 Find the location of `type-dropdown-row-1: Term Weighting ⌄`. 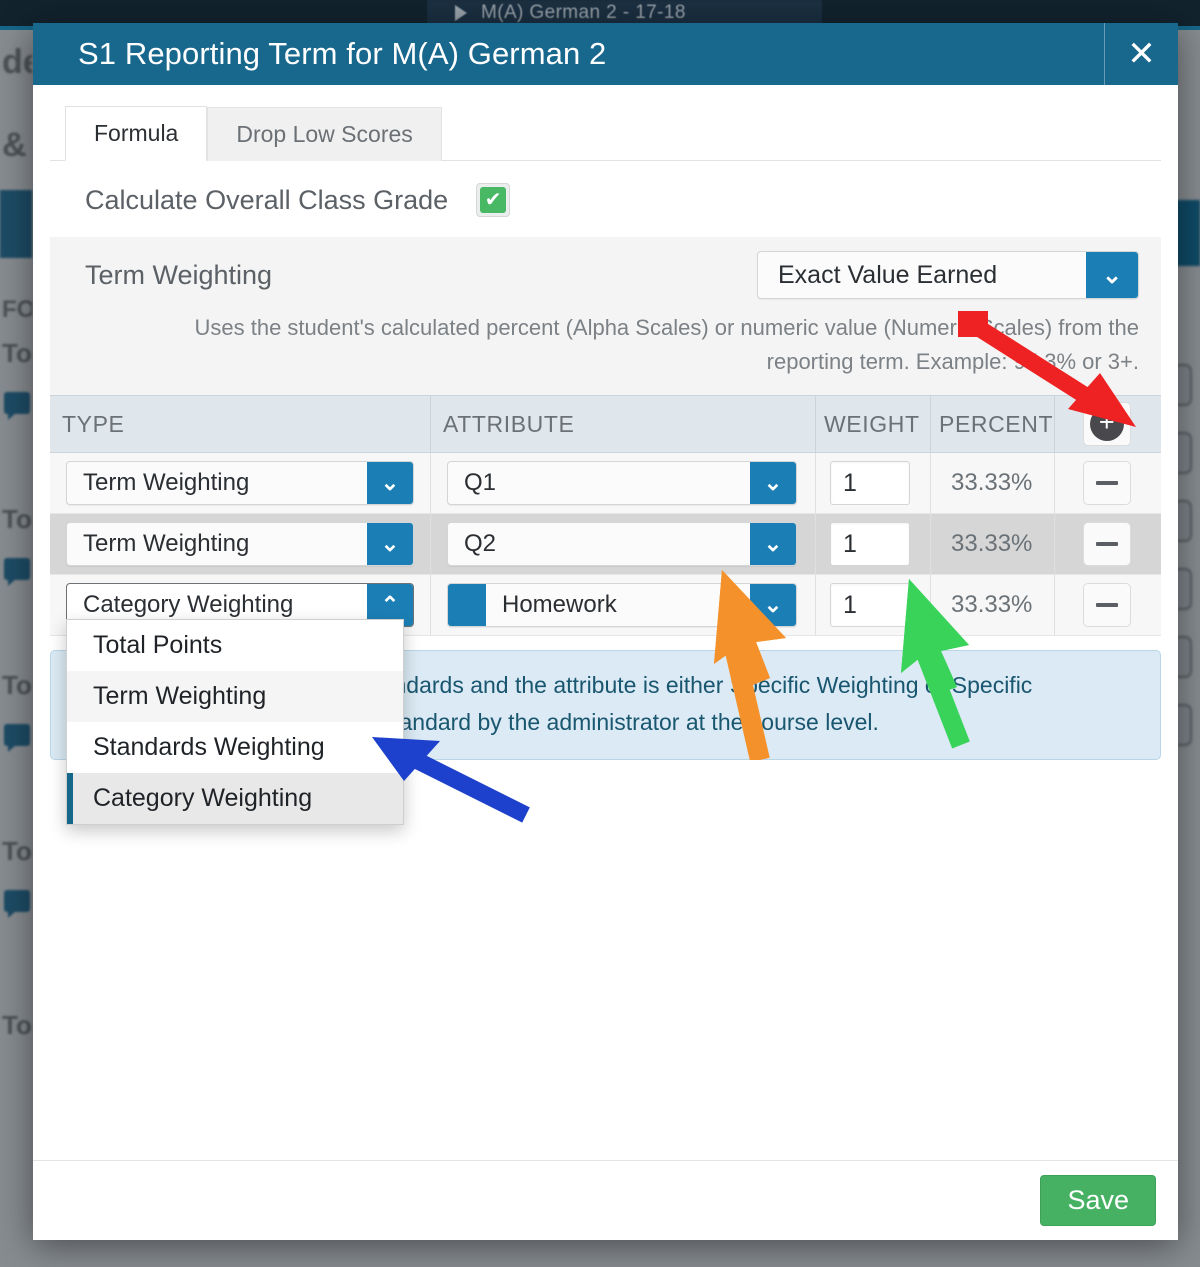

type-dropdown-row-1: Term Weighting ⌄ is located at coordinates (240, 483).